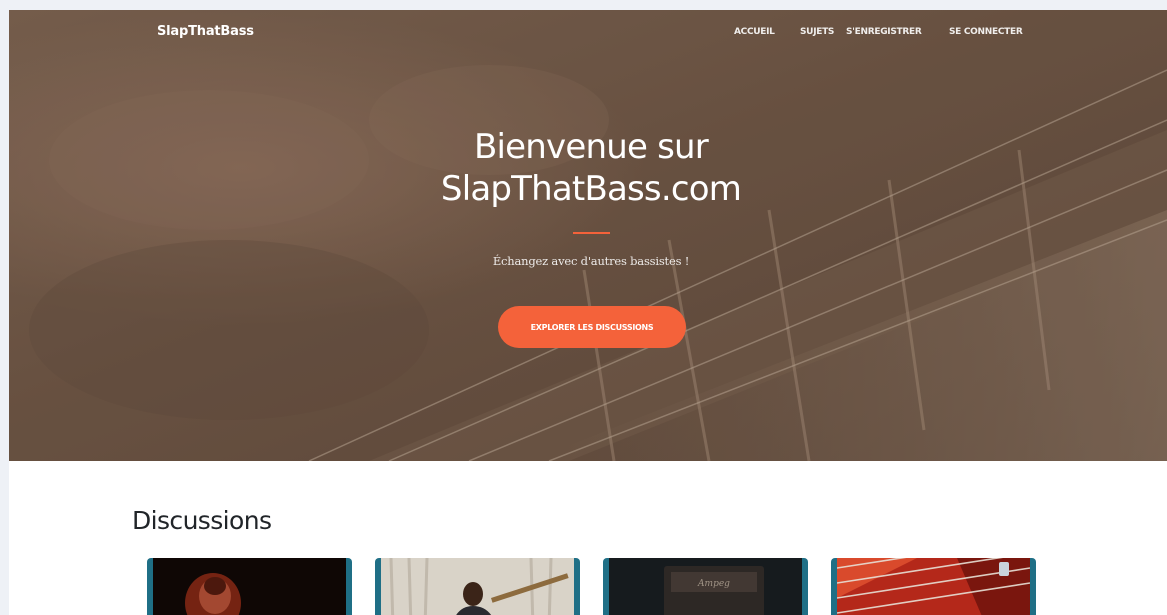  I want to click on discussion-card: Ampeg, so click(705, 586).